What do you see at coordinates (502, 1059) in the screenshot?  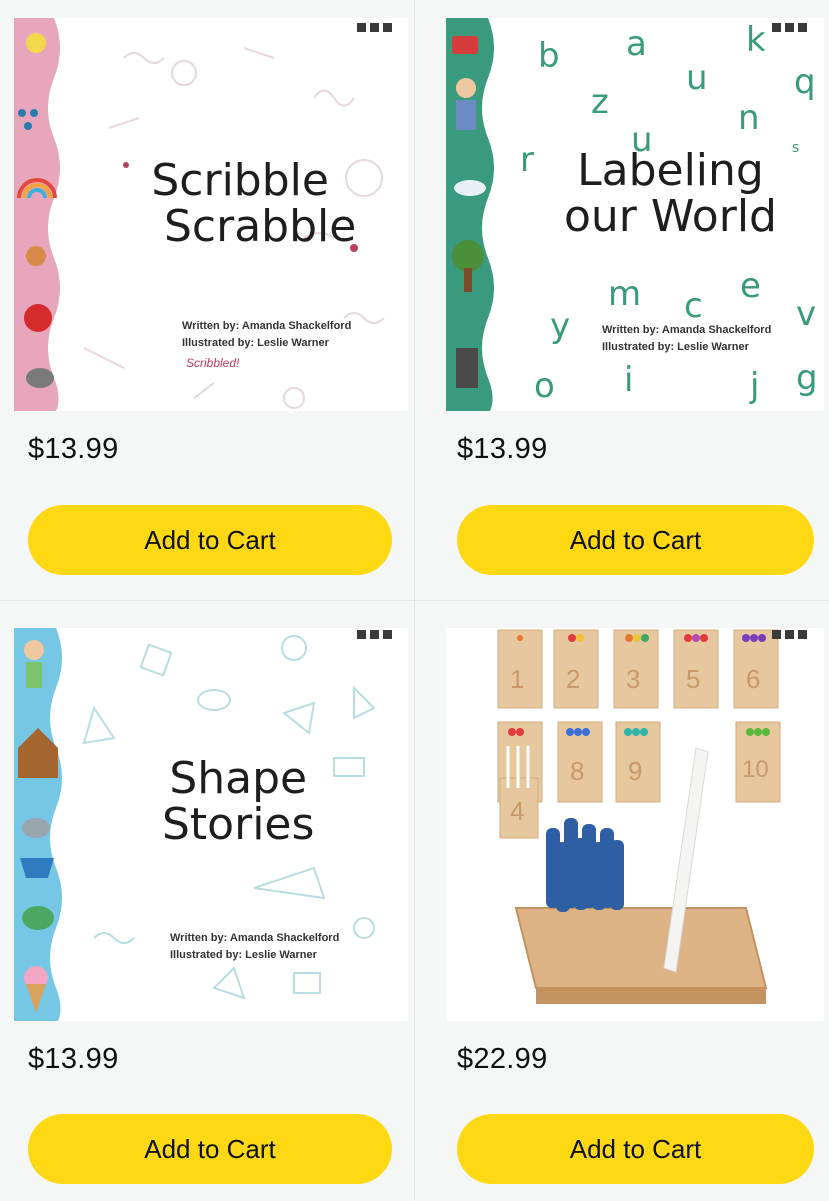 I see `product-price: $22.99` at bounding box center [502, 1059].